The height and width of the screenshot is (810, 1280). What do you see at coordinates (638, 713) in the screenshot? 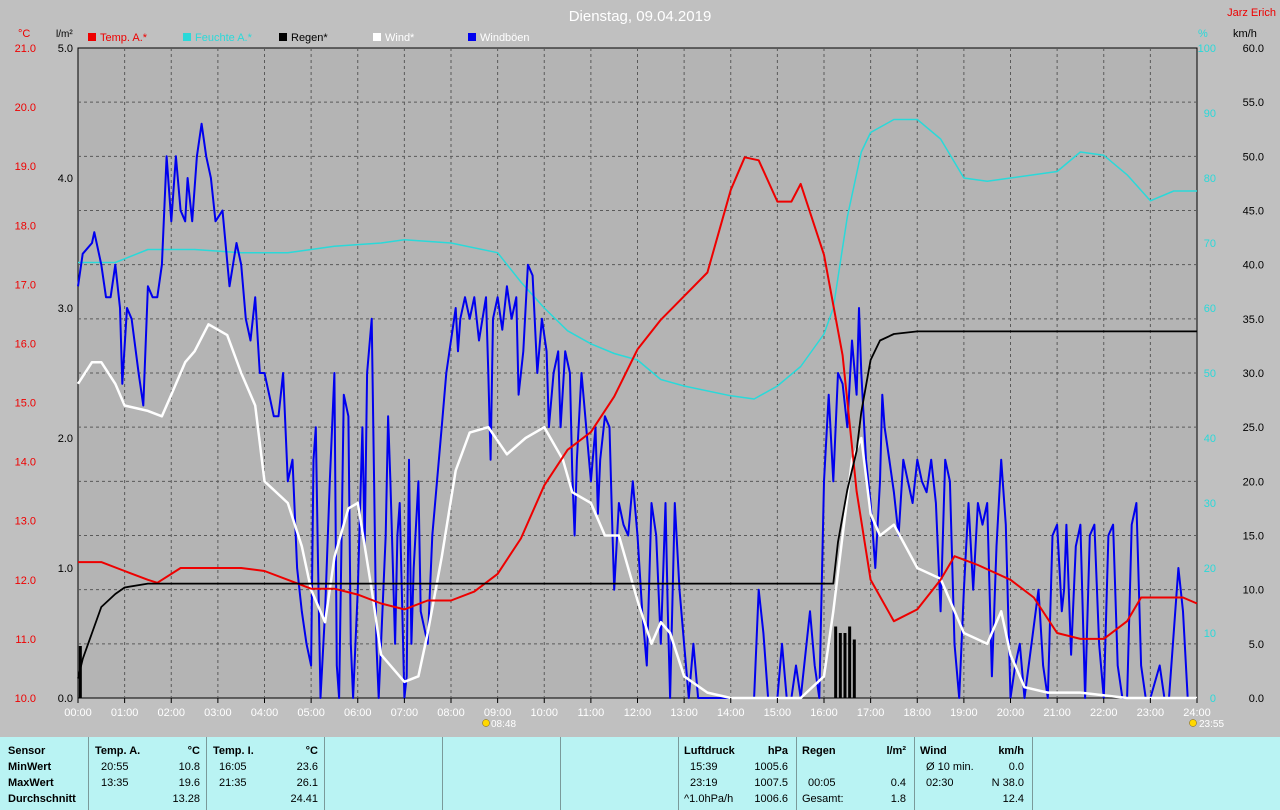
I see `x-tick-label: 12:00` at bounding box center [638, 713].